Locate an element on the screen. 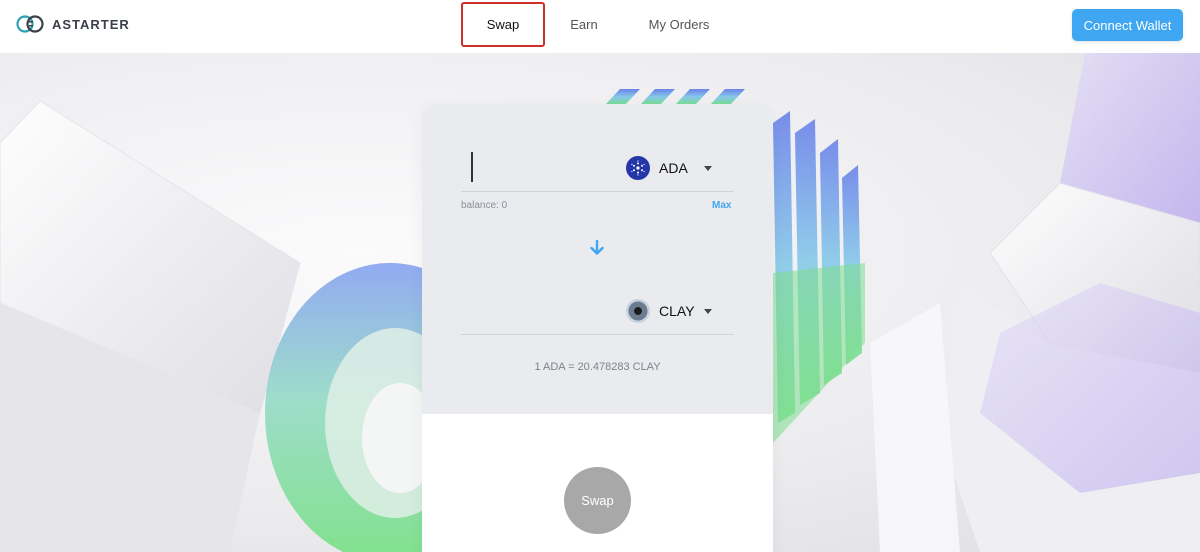 The height and width of the screenshot is (552, 1200). to-amount-row: CLAY is located at coordinates (597, 310).